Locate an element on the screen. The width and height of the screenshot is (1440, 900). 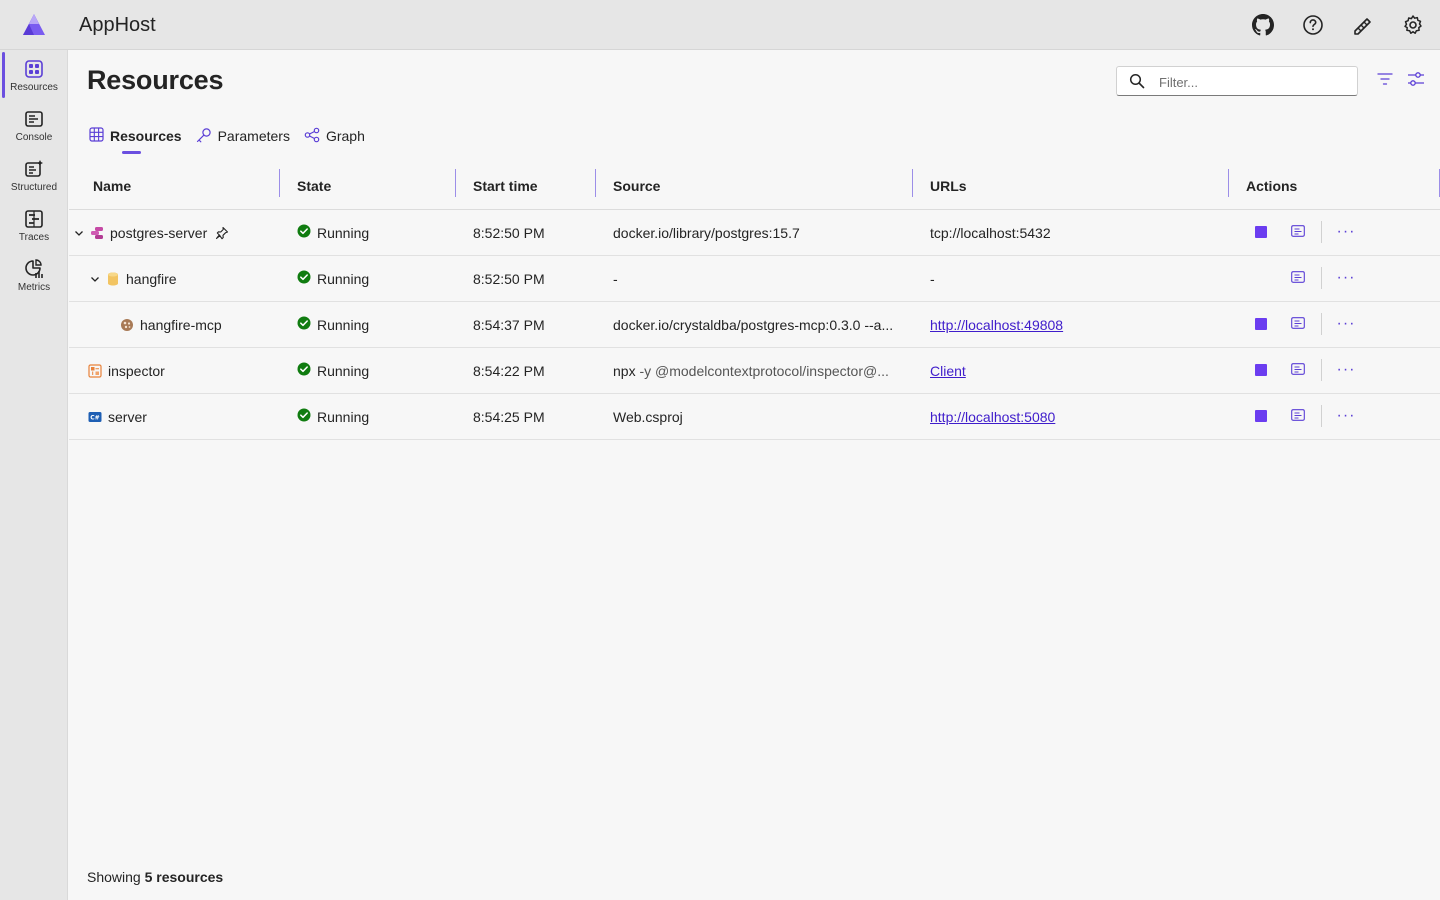
help-icon is located at coordinates (1313, 25).